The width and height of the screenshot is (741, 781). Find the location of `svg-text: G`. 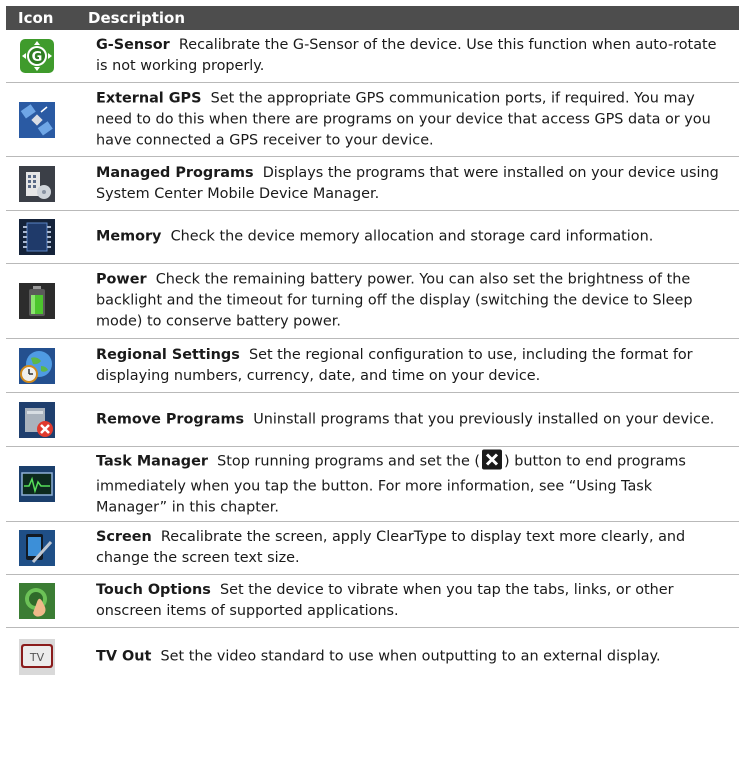

svg-text: G is located at coordinates (37, 57).